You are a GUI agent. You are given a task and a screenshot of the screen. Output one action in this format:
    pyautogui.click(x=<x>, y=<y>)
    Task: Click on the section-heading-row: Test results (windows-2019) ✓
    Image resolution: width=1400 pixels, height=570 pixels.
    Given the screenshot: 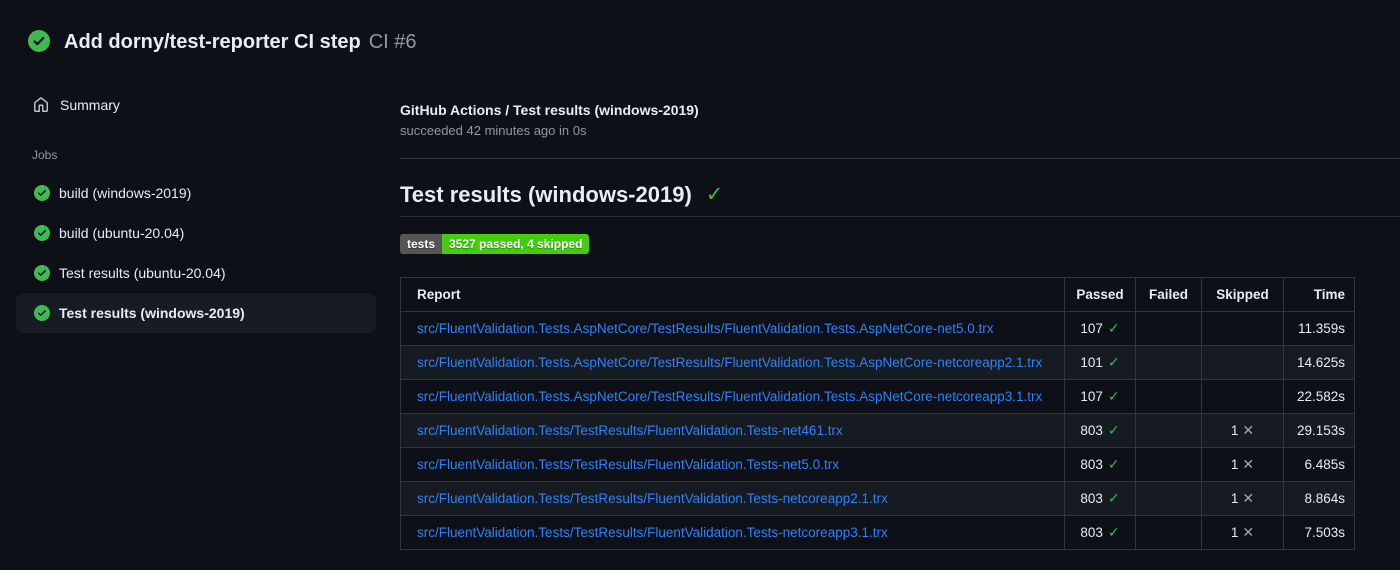 What is the action you would take?
    pyautogui.click(x=900, y=199)
    